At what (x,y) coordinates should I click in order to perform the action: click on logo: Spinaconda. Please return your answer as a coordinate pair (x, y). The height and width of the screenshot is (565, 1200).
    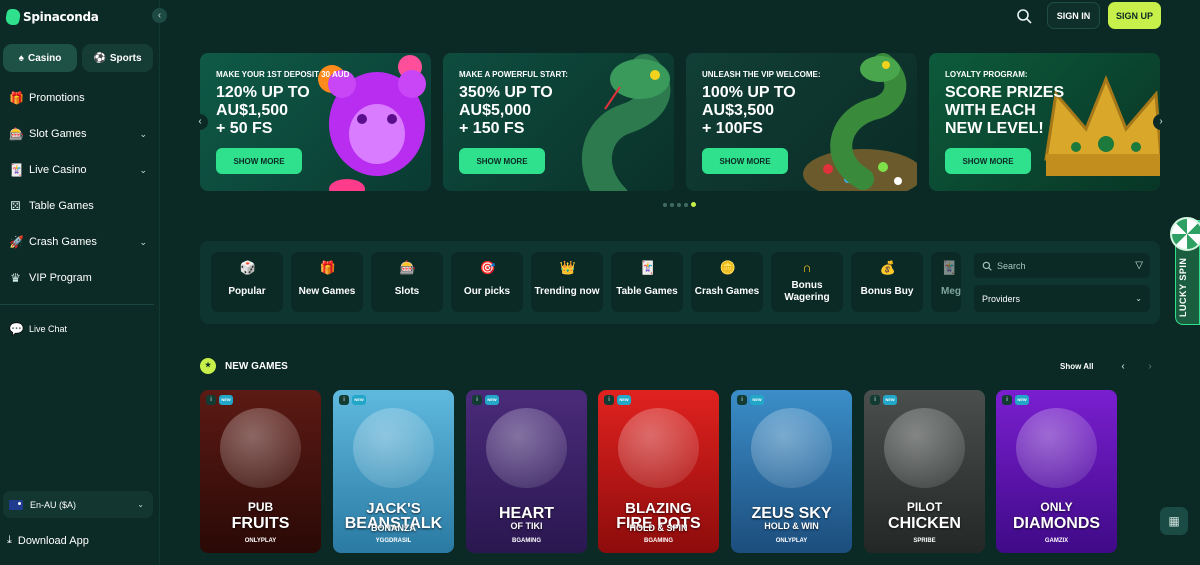
    Looking at the image, I should click on (51, 17).